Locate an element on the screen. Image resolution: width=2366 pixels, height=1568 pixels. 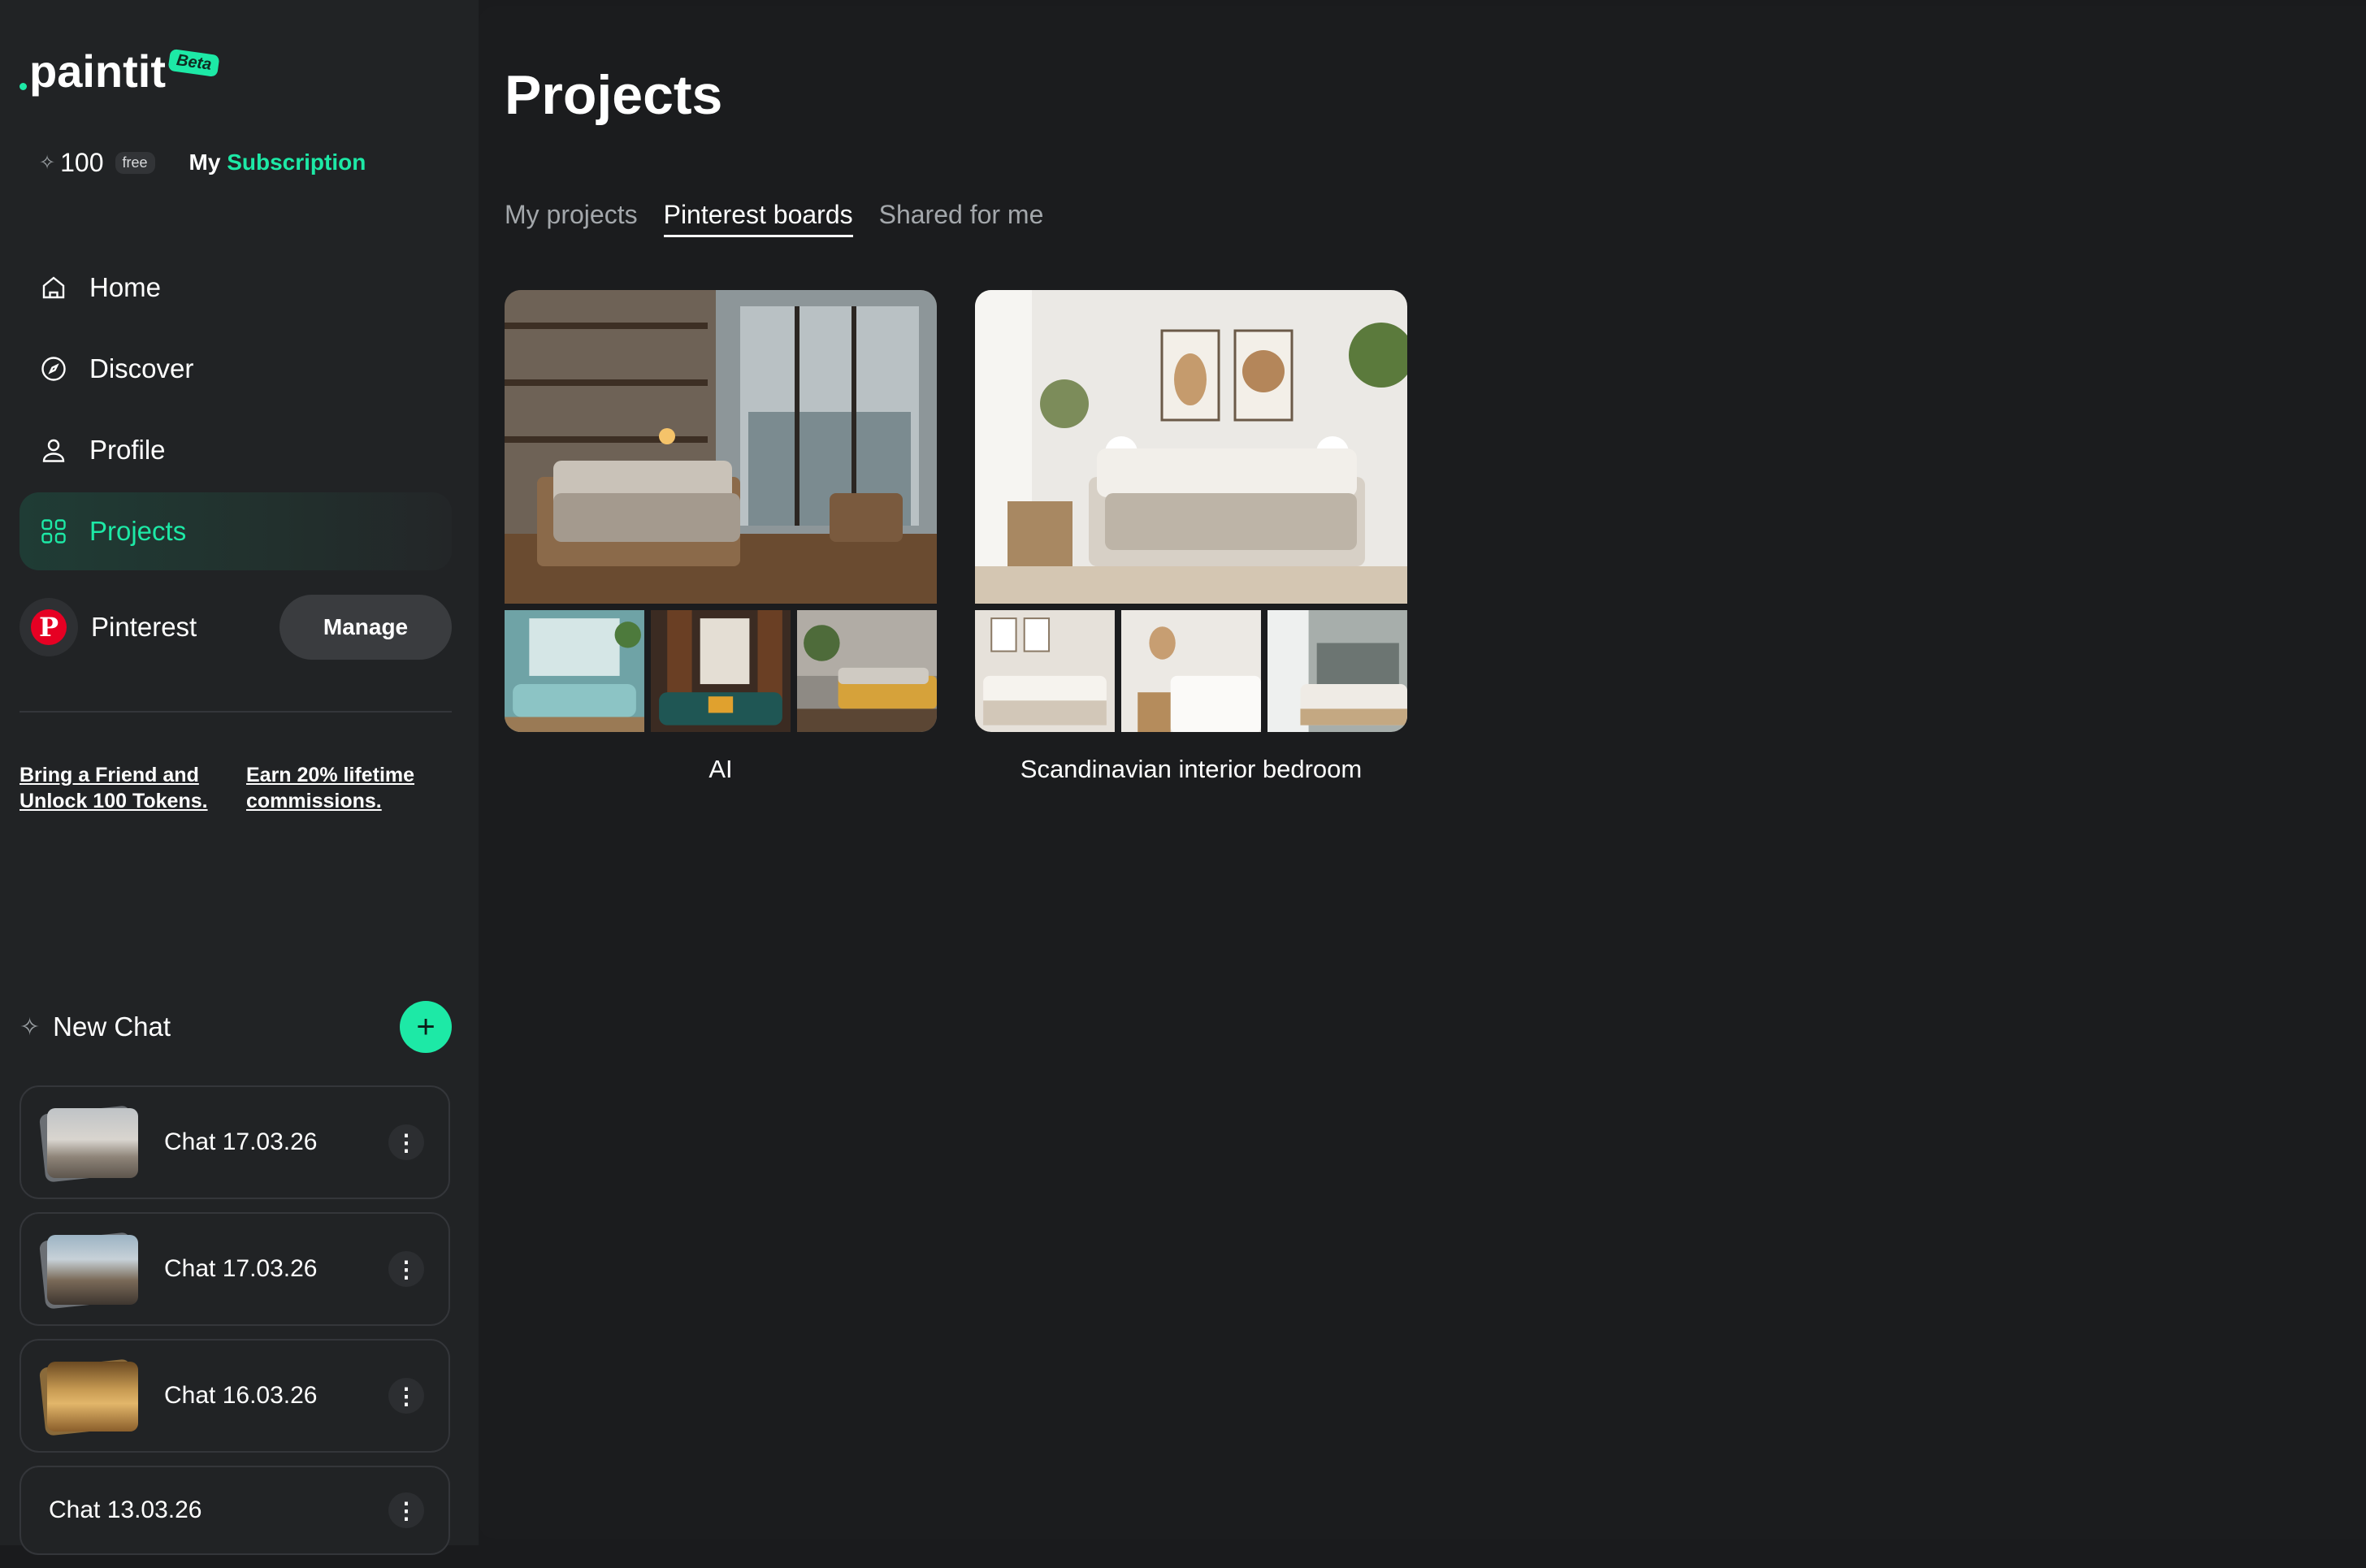
beta-badge: Beta is located at coordinates (193, 63).